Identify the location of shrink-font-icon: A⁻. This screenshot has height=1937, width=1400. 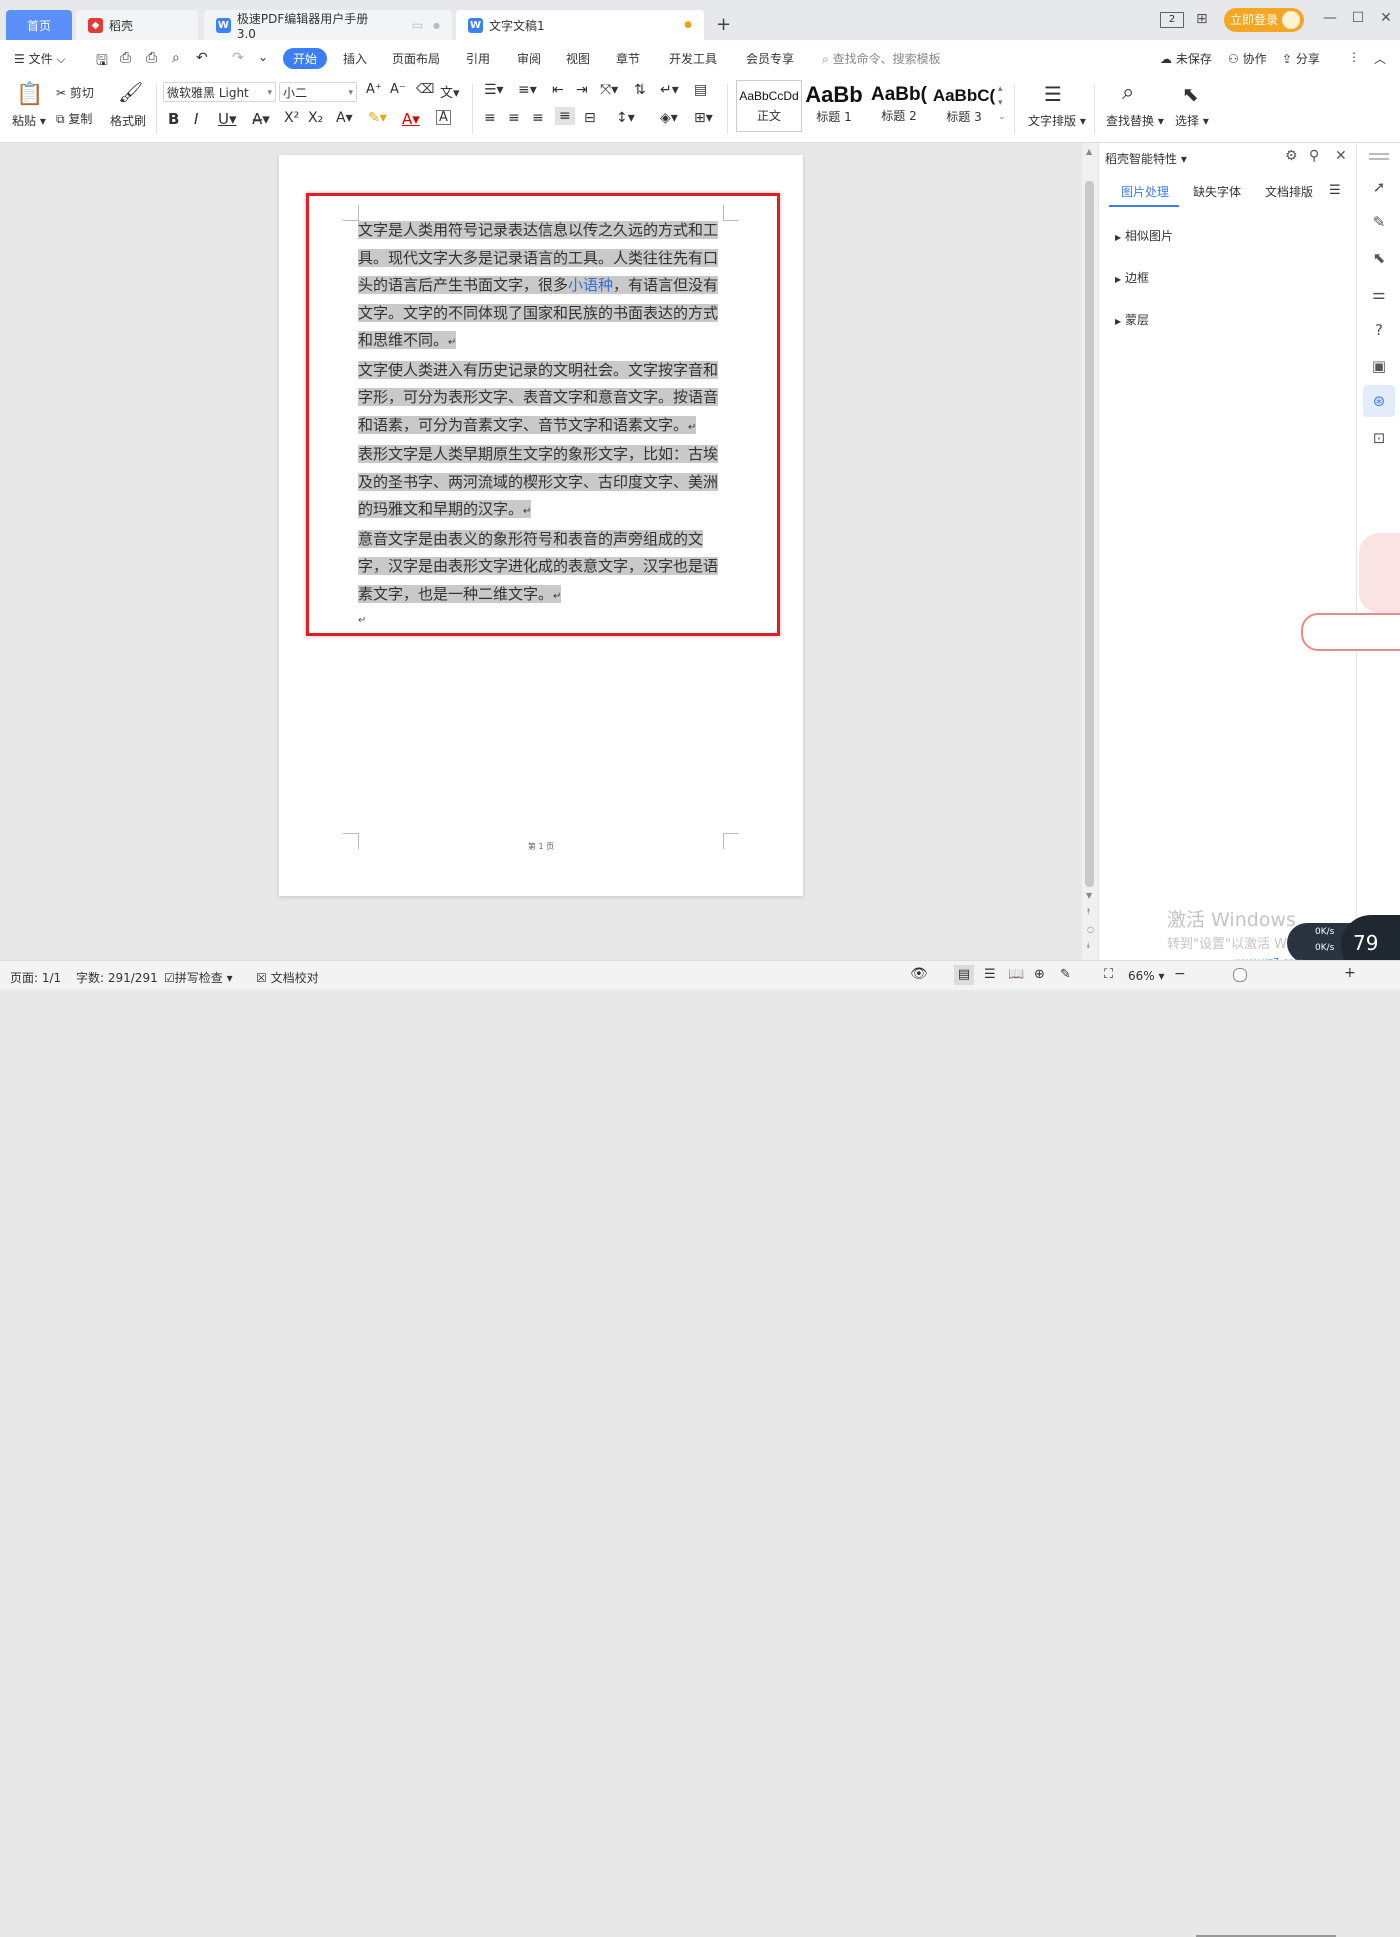
(398, 89).